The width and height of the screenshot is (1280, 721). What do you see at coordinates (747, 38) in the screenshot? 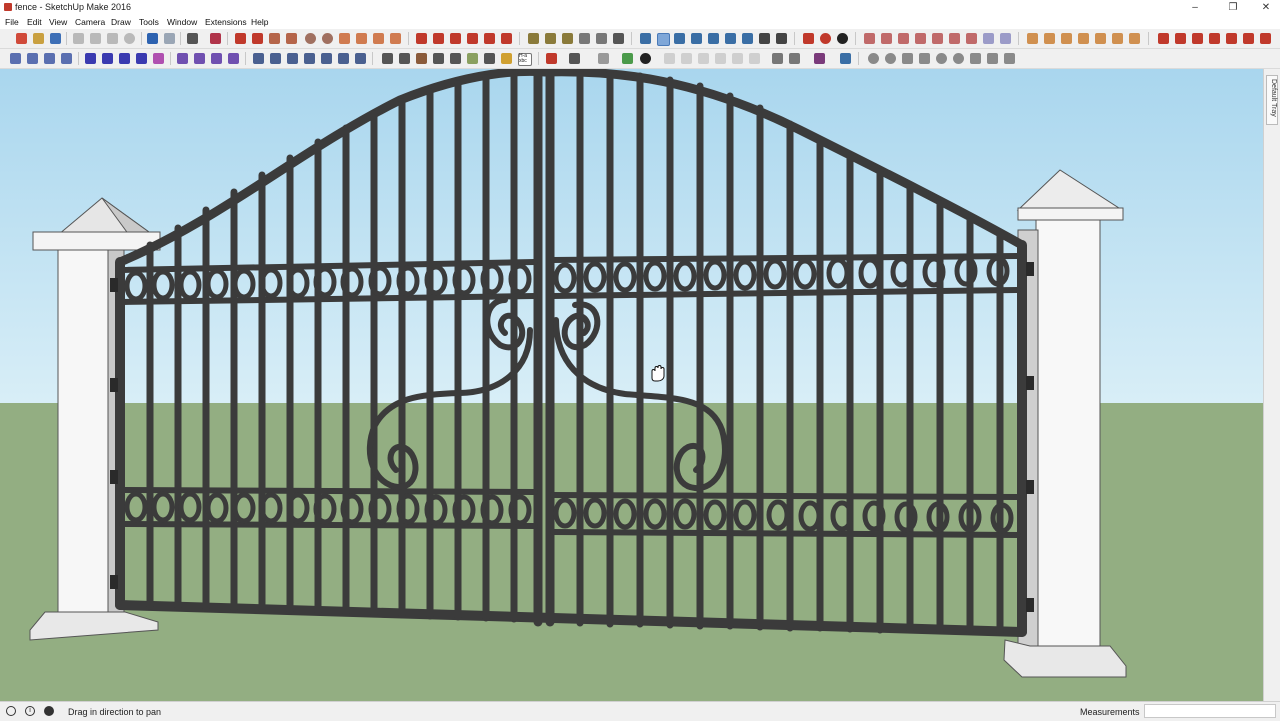
I see `position-camera-icon` at bounding box center [747, 38].